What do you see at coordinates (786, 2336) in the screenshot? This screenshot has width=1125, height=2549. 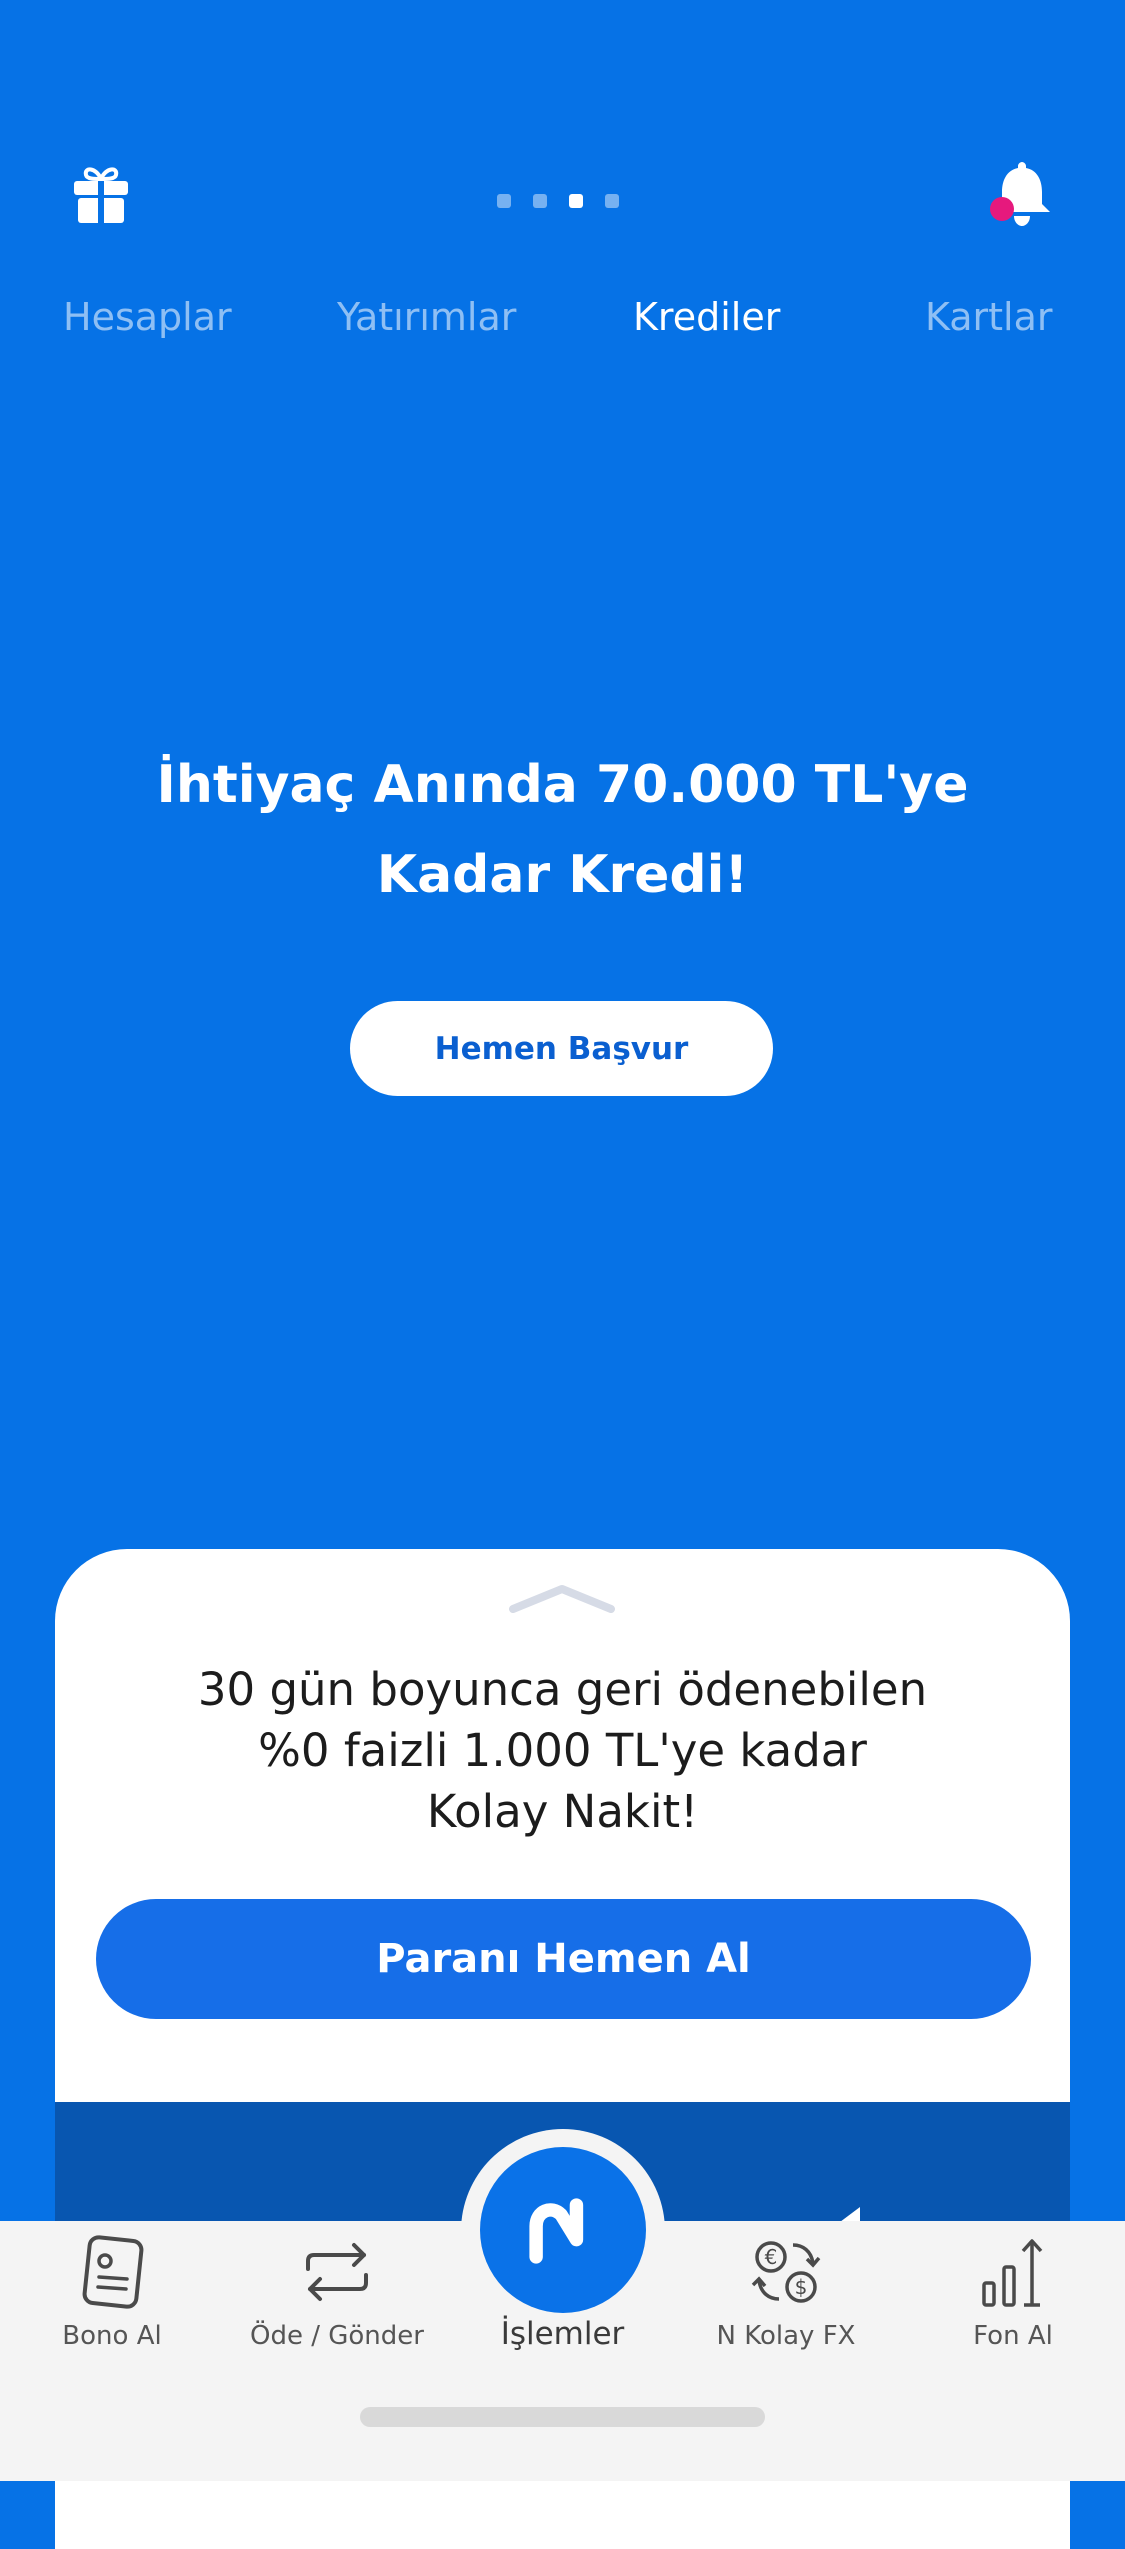 I see `nav-label: N Kolay FX` at bounding box center [786, 2336].